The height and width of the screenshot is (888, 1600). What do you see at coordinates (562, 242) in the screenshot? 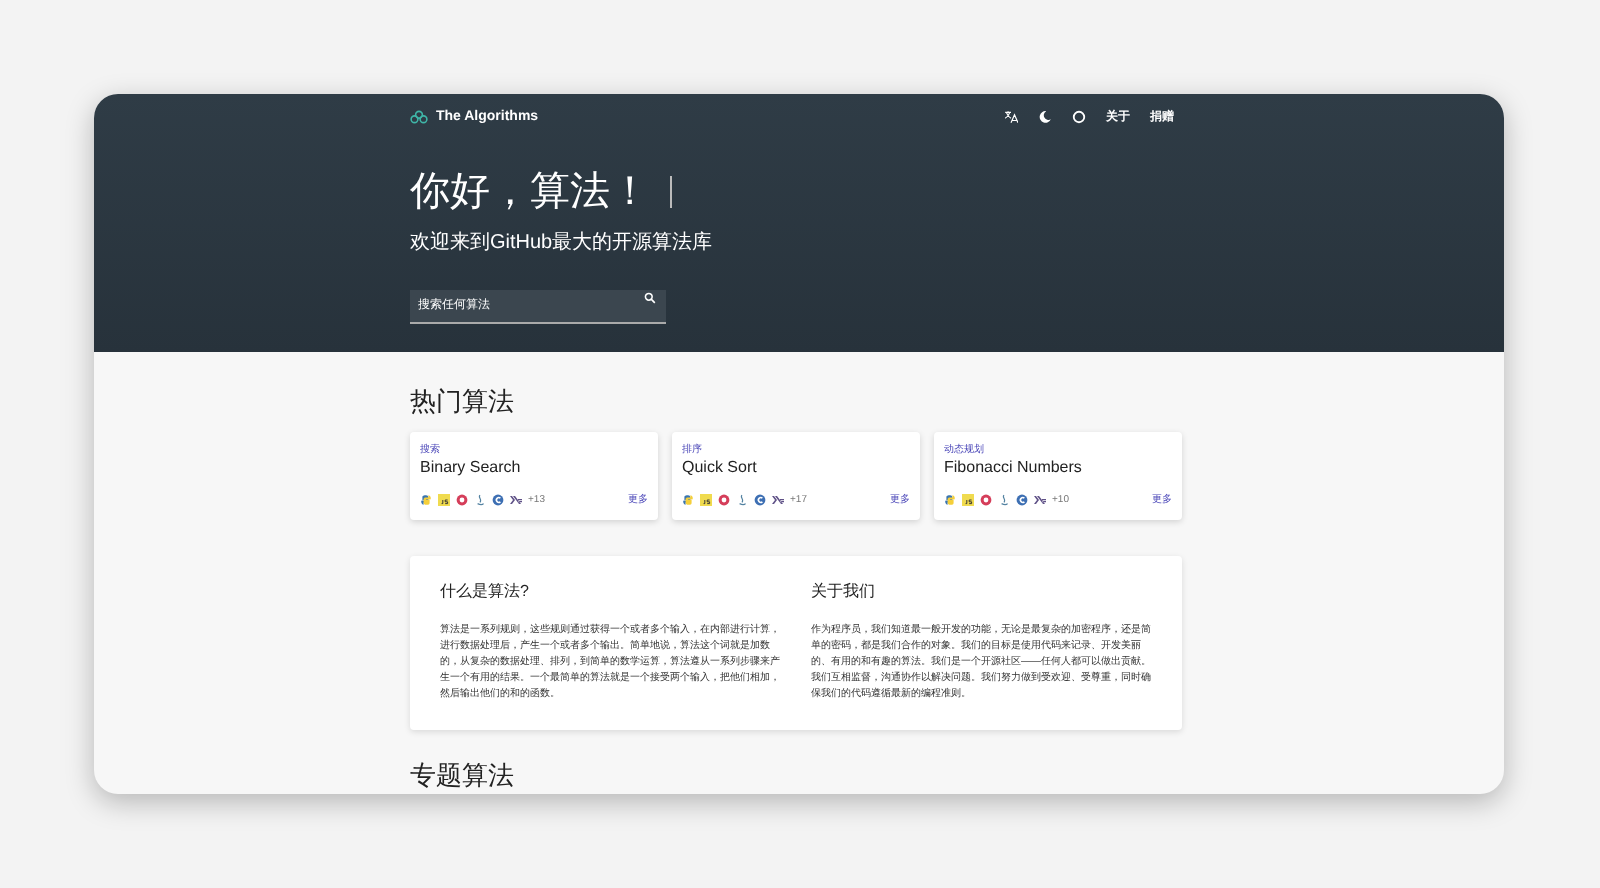
I see `hero-subtitle: 欢迎来到GitHub最大的开源算法库` at bounding box center [562, 242].